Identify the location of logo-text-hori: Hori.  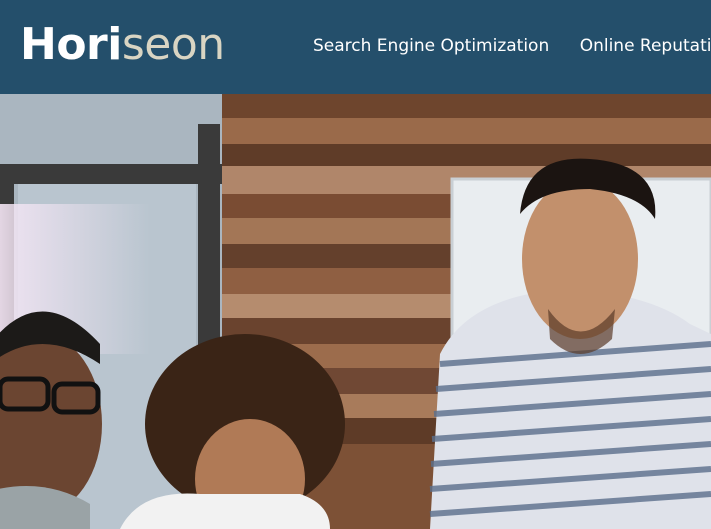
(71, 44).